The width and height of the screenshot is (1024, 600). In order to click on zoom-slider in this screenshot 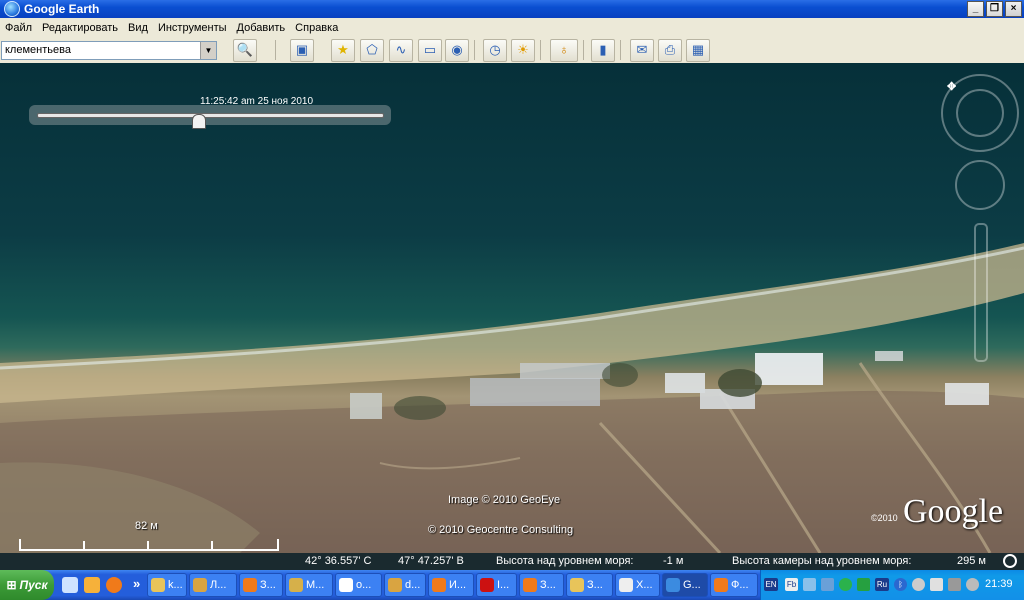, I will do `click(981, 292)`.